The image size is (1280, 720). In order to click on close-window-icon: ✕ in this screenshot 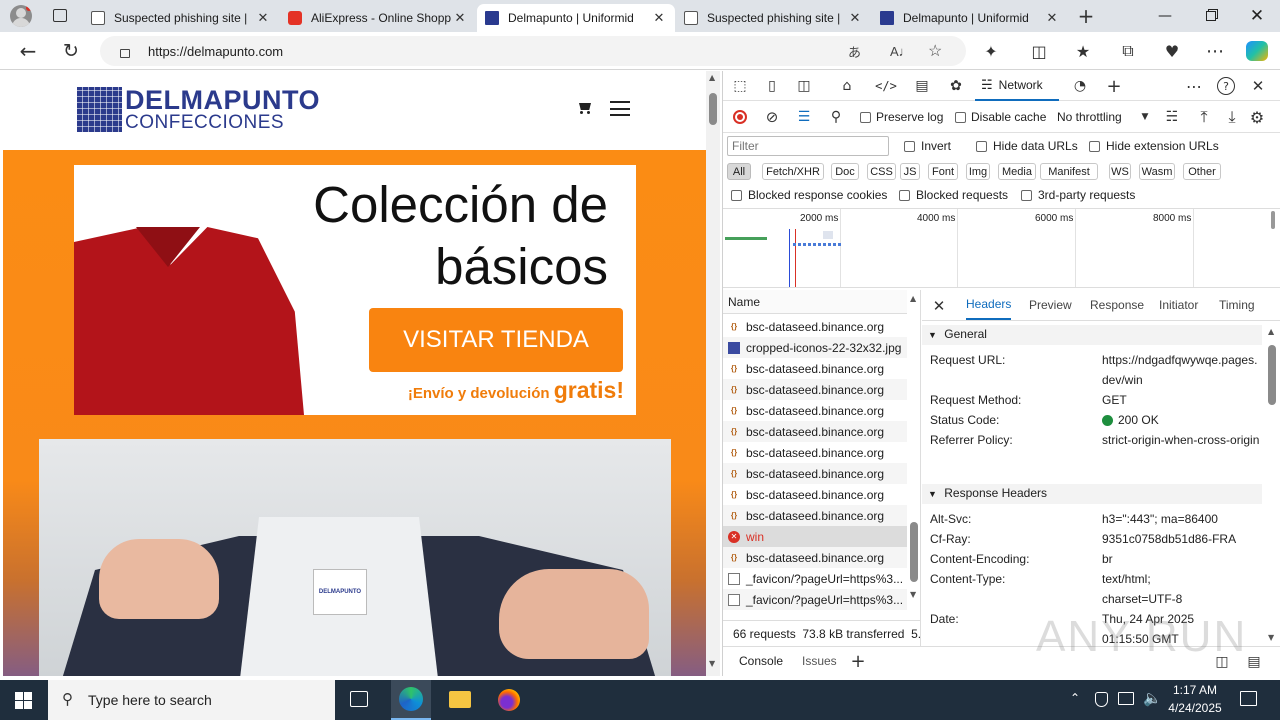, I will do `click(1257, 16)`.